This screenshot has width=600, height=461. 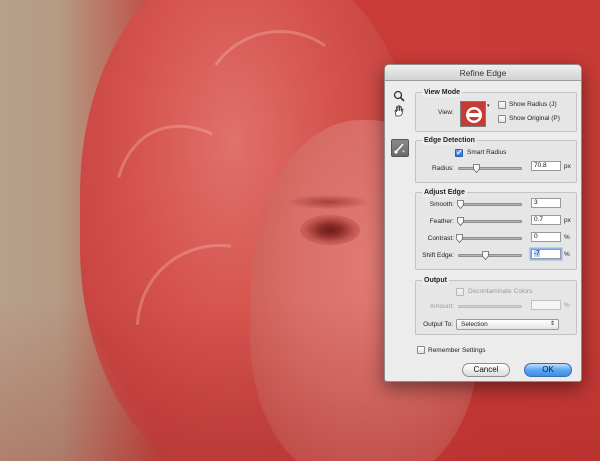 I want to click on chevron-updown-icon: ⇕, so click(x=552, y=324).